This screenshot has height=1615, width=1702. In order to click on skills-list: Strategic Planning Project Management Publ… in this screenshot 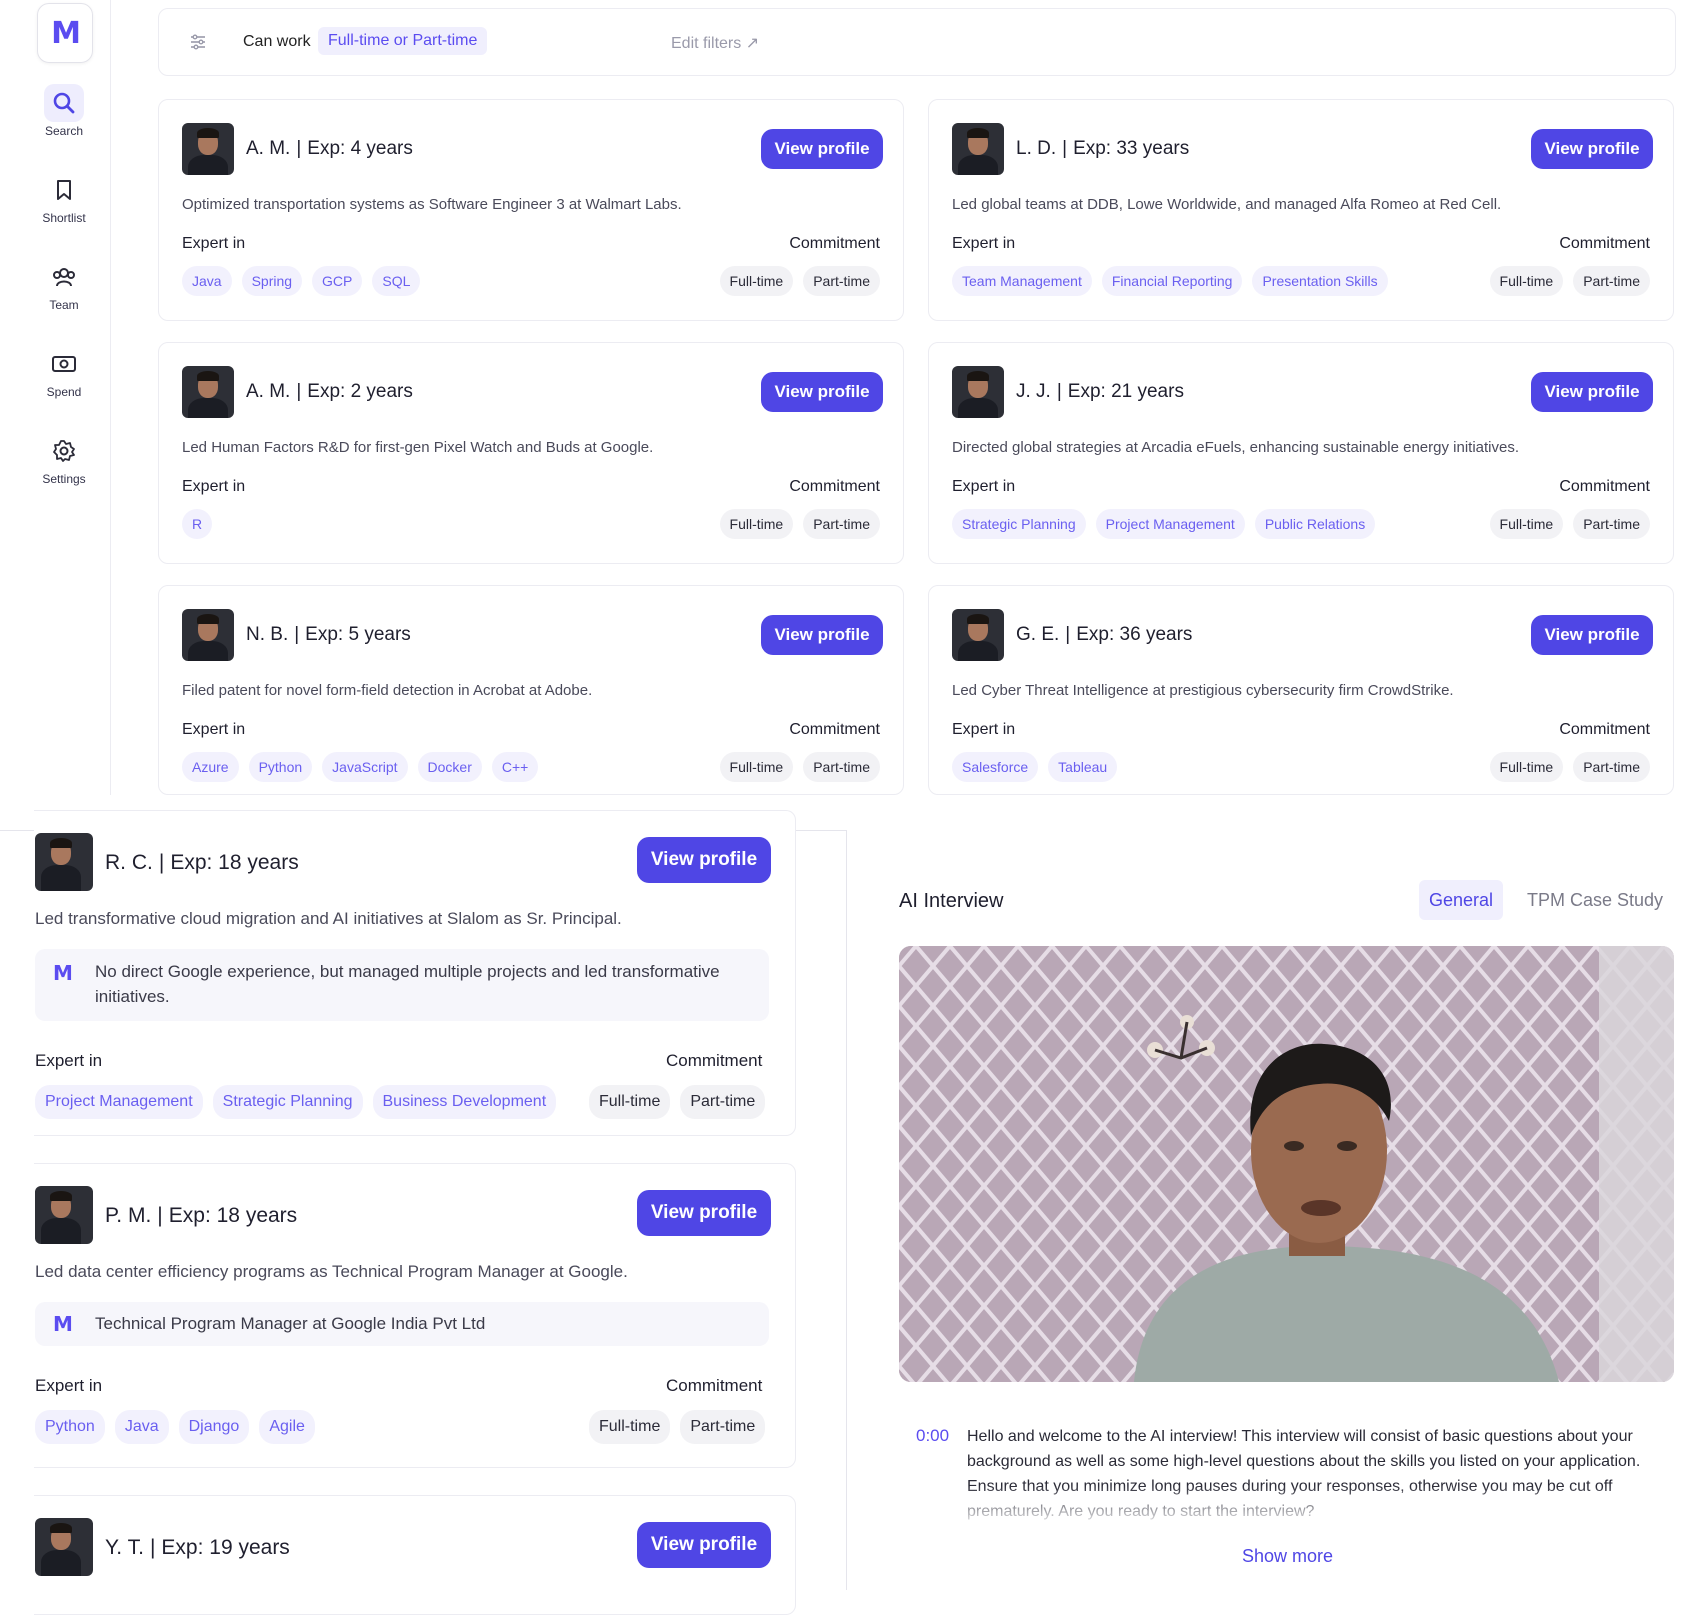, I will do `click(1164, 524)`.